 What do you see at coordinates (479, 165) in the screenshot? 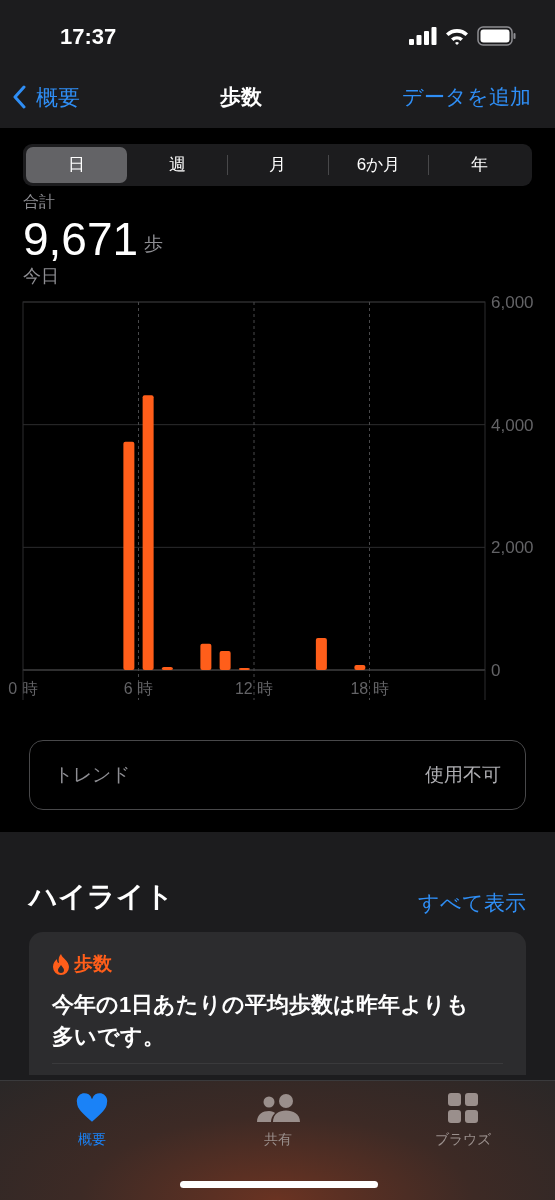
I see `segment-tab: 年` at bounding box center [479, 165].